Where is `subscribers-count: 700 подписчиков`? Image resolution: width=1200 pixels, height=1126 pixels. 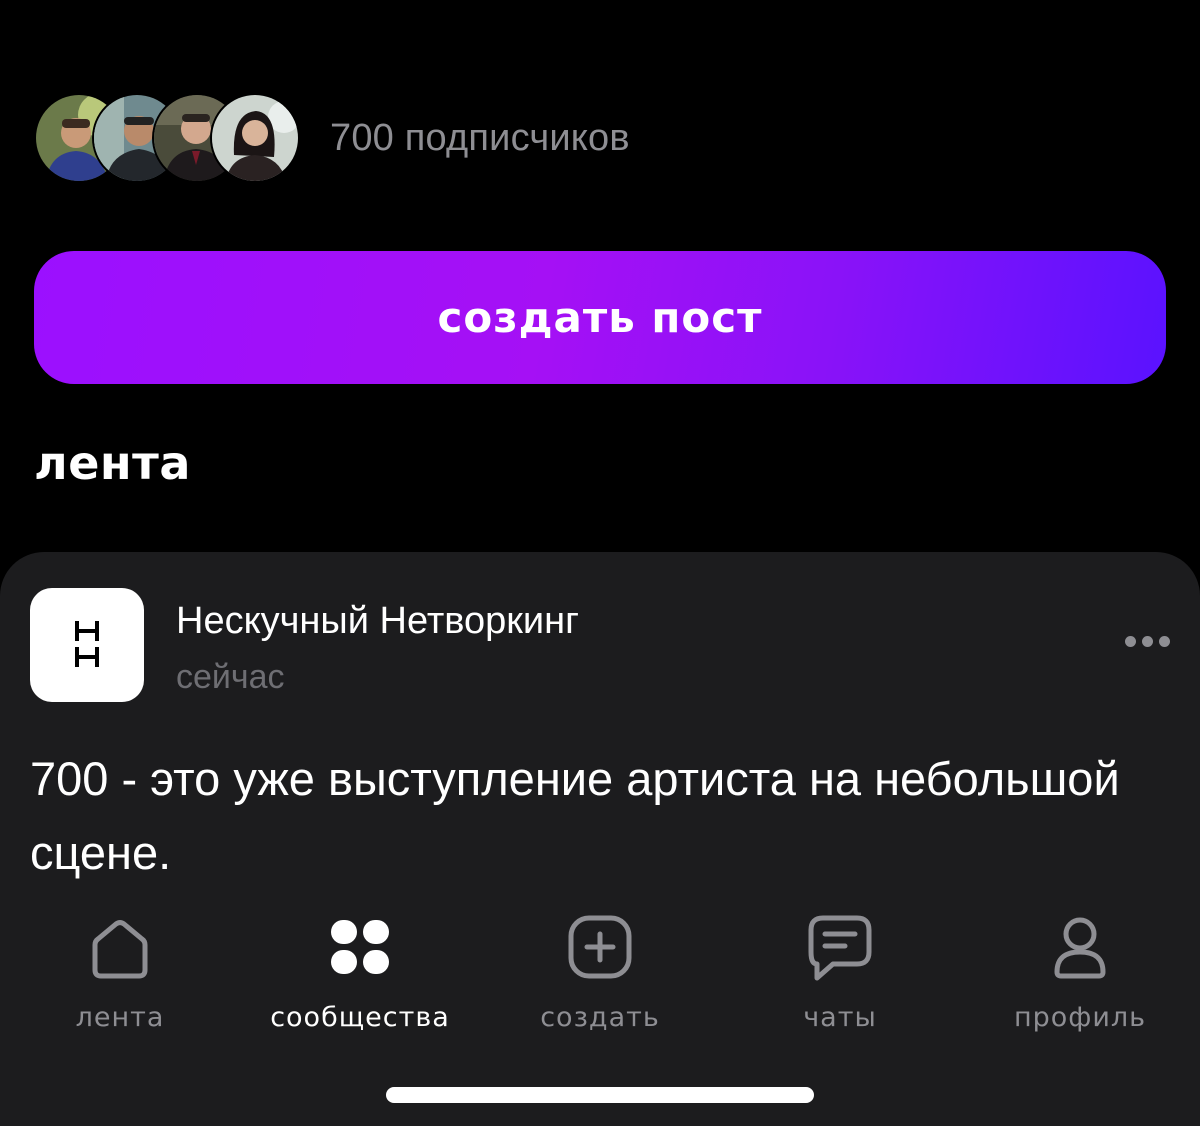 subscribers-count: 700 подписчиков is located at coordinates (480, 137).